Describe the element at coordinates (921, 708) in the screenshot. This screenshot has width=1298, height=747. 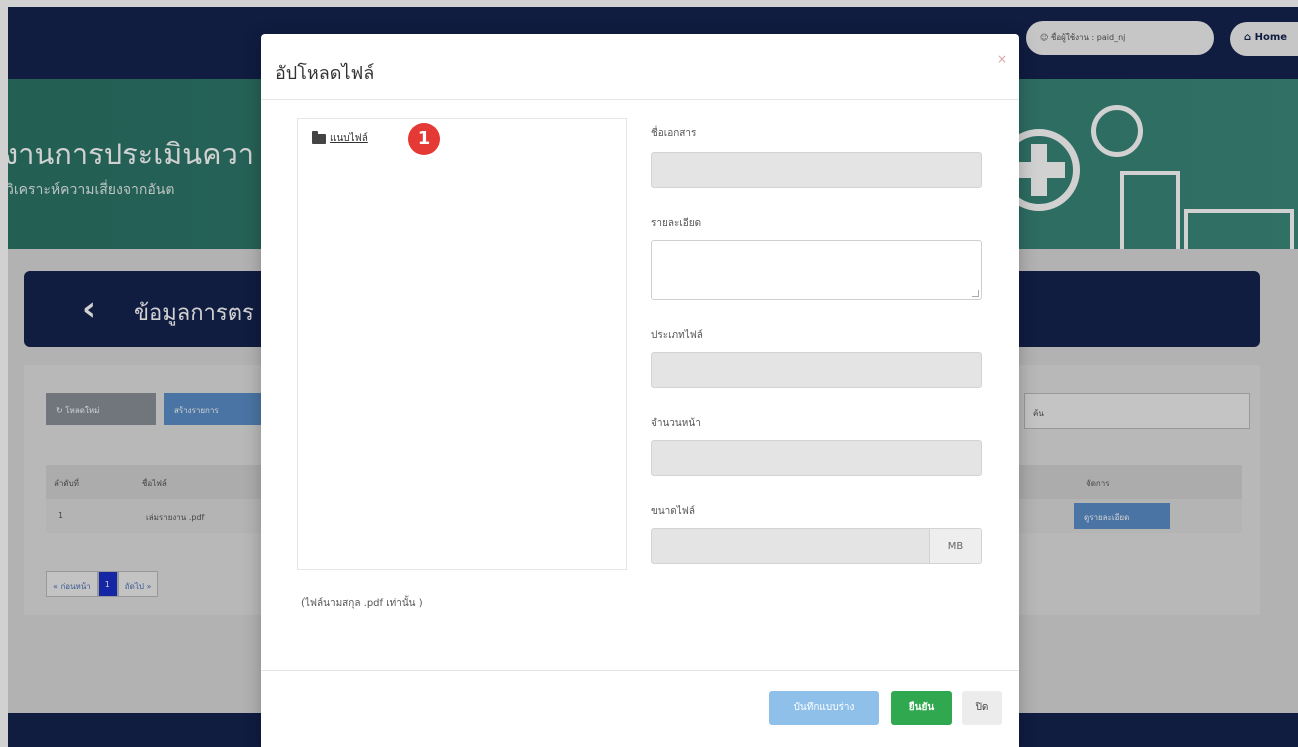
I see `confirm-button: ยืนยัน` at that location.